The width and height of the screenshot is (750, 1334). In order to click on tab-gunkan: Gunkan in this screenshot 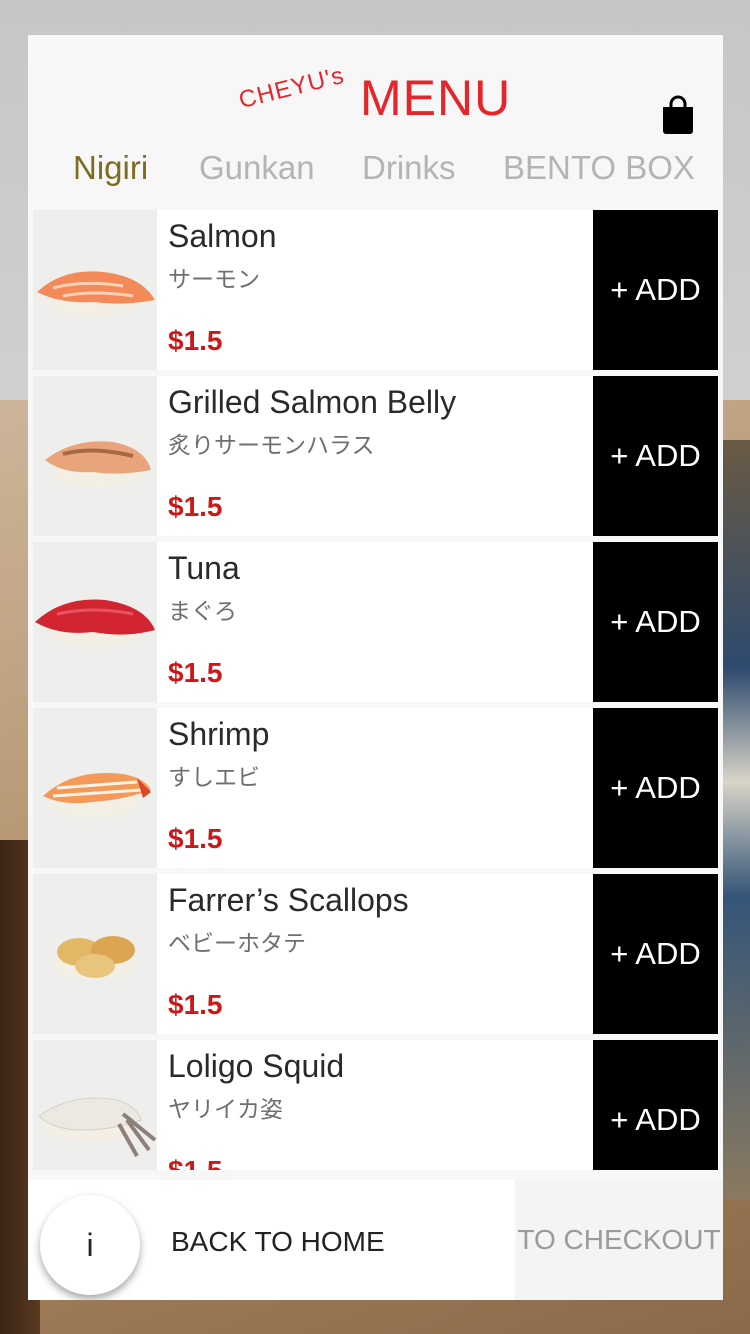, I will do `click(257, 168)`.